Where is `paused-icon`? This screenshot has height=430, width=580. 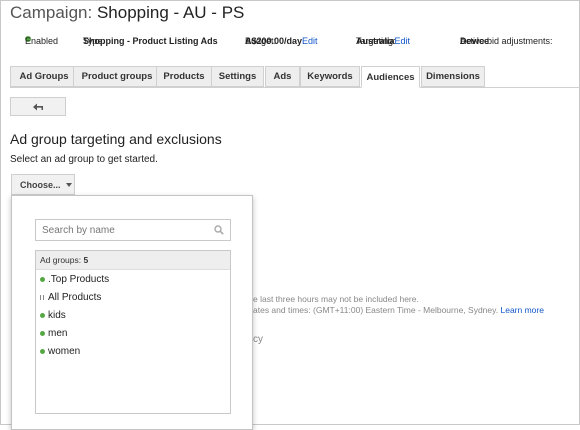
paused-icon is located at coordinates (42, 297).